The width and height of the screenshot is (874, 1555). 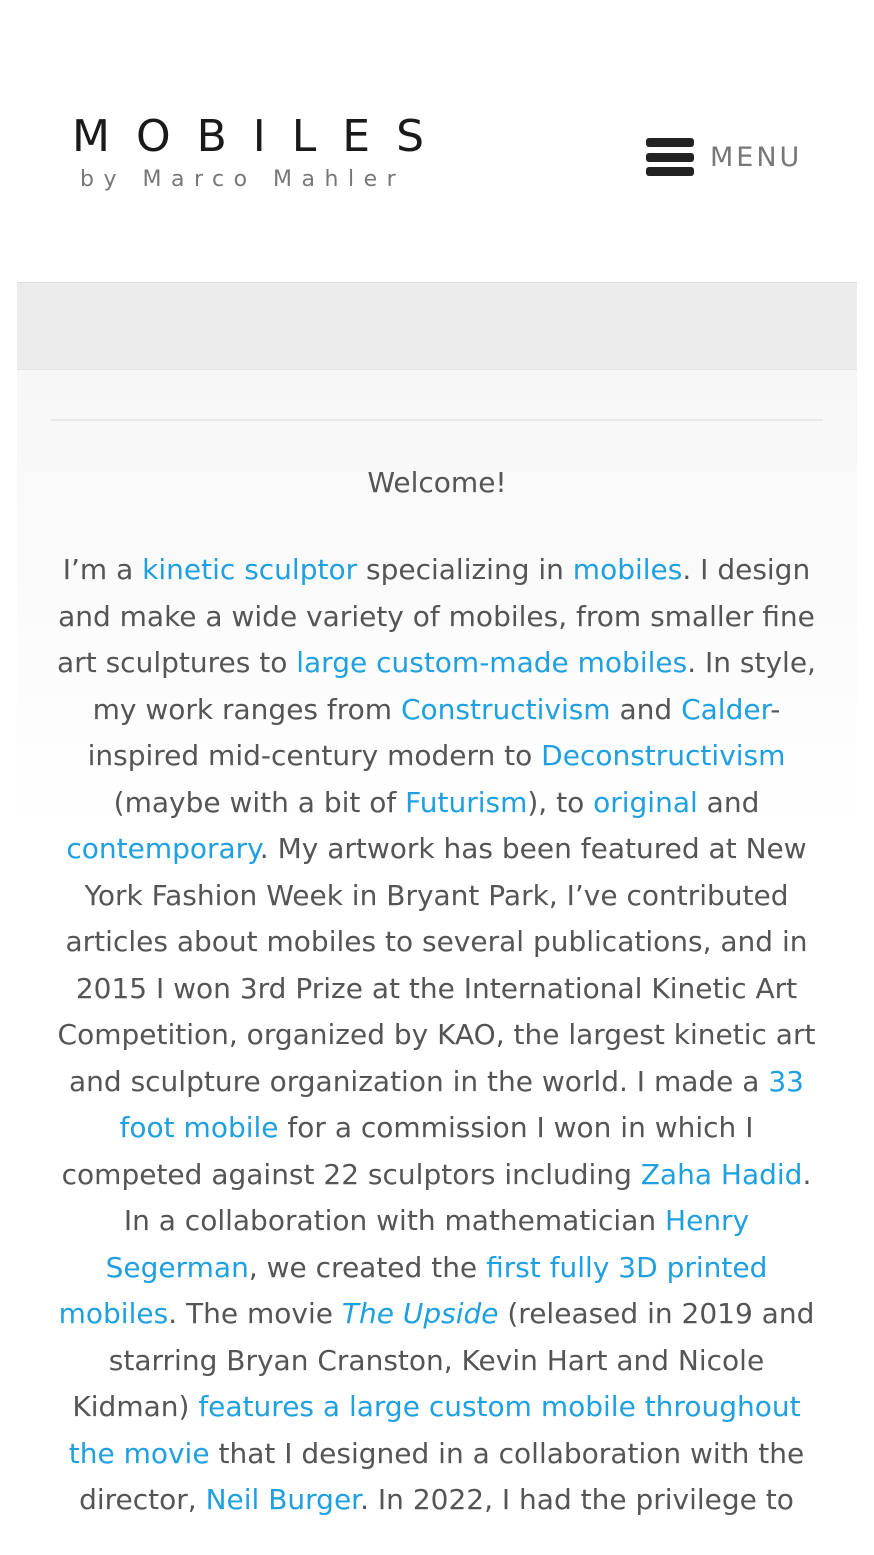 I want to click on paragraph-text: . The movie, so click(x=255, y=1313).